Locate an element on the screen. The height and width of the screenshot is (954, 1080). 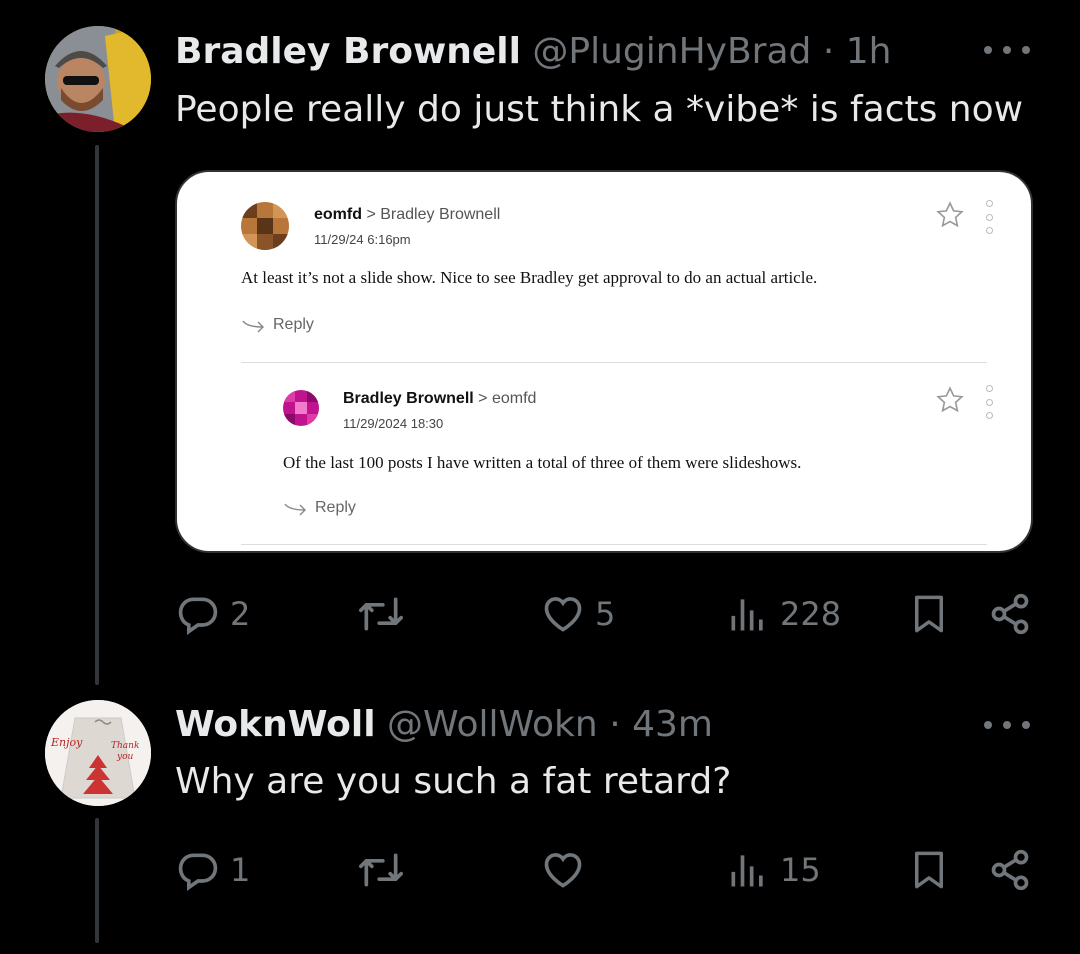
like-button is located at coordinates (568, 870).